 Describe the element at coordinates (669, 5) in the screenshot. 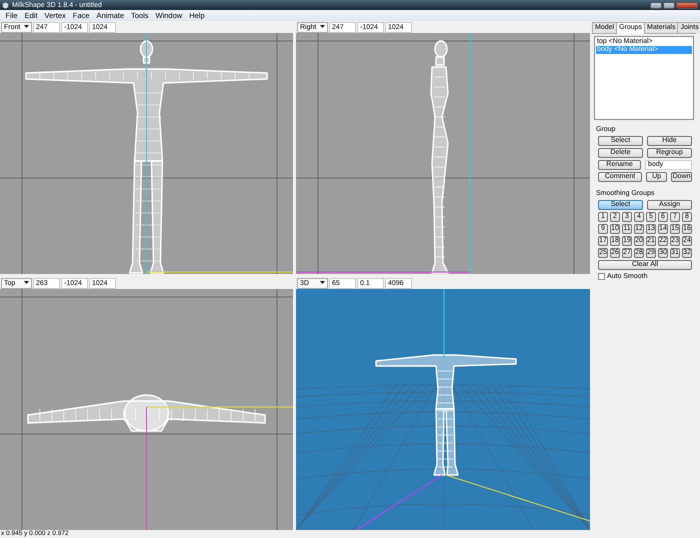

I see `maximize-button` at that location.